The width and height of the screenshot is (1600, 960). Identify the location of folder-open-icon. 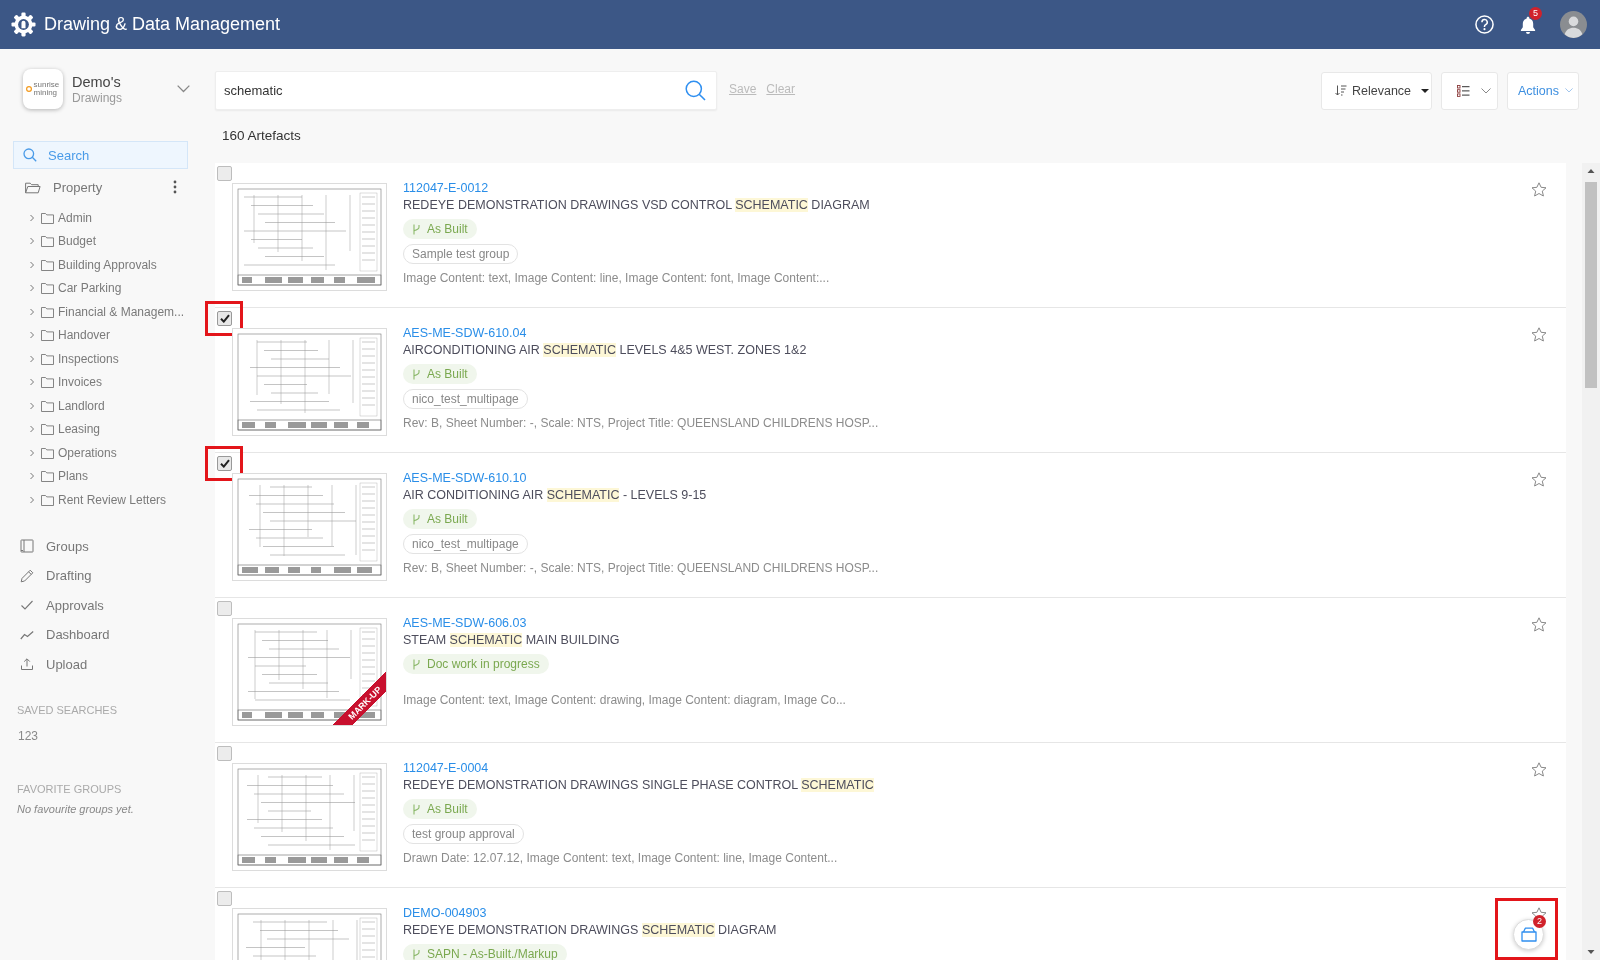
(33, 187).